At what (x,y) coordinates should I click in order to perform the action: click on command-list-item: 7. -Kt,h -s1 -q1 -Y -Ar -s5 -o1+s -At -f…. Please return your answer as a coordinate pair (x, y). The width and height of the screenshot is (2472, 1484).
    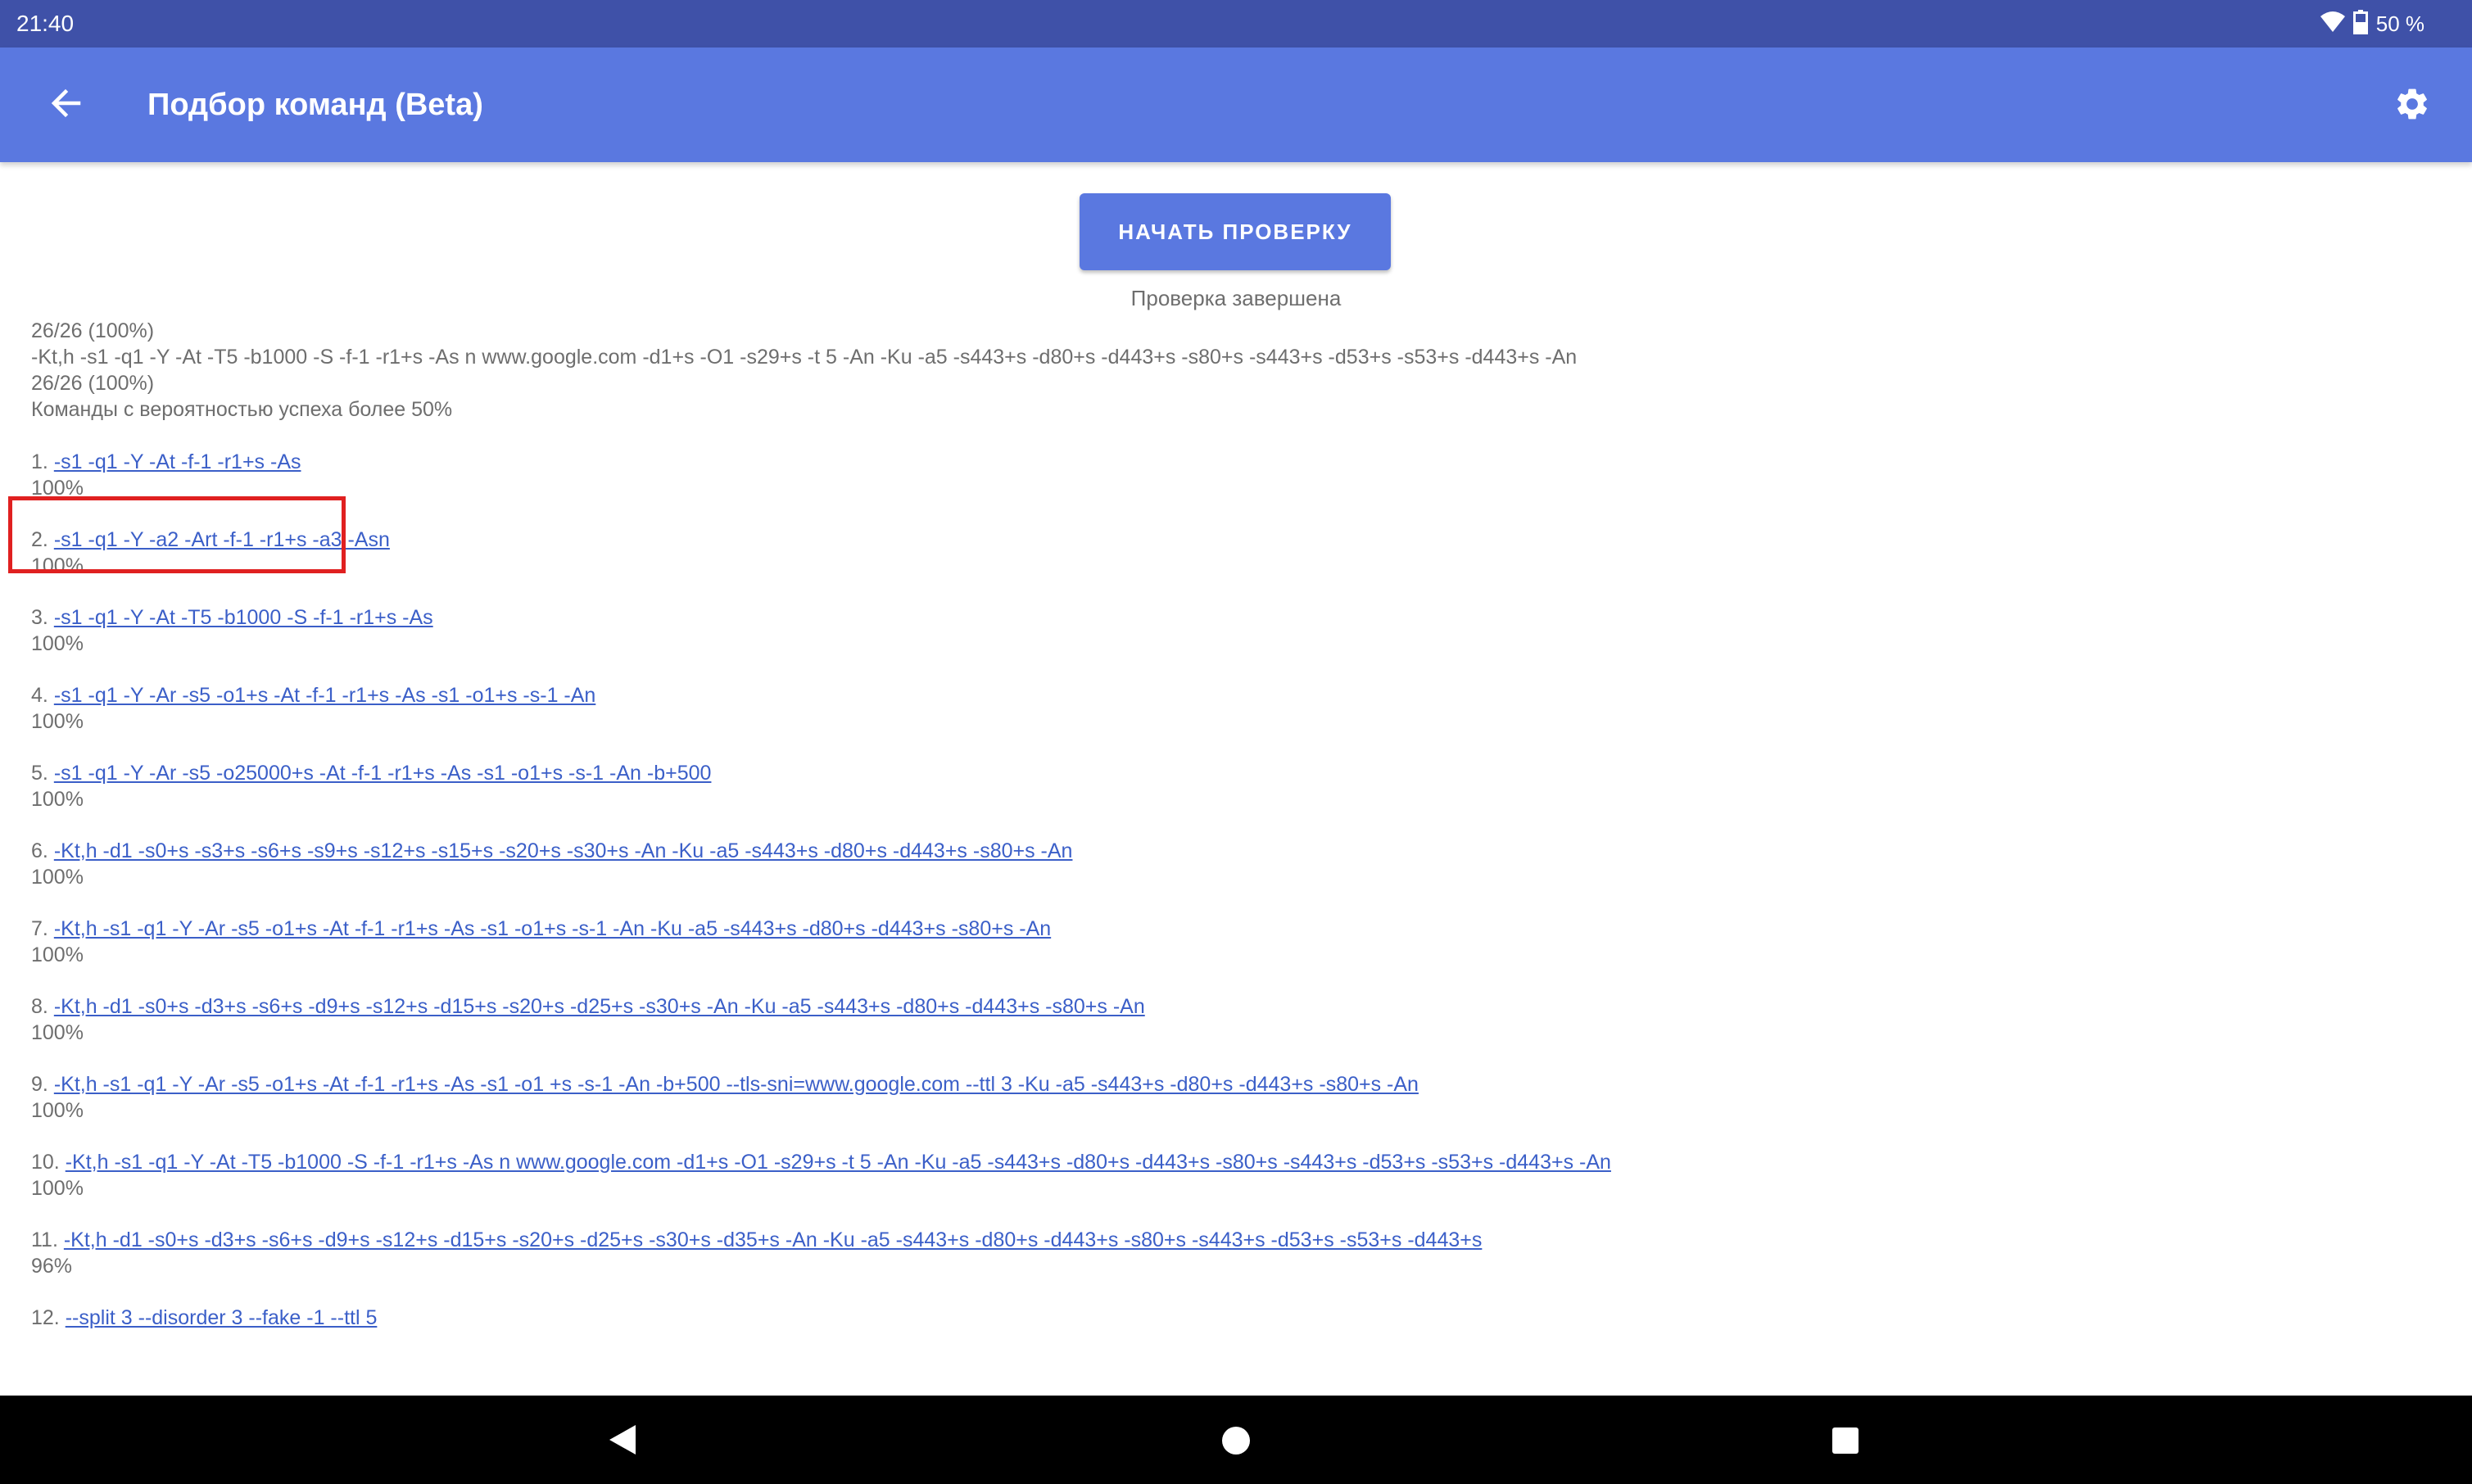
    Looking at the image, I should click on (1235, 942).